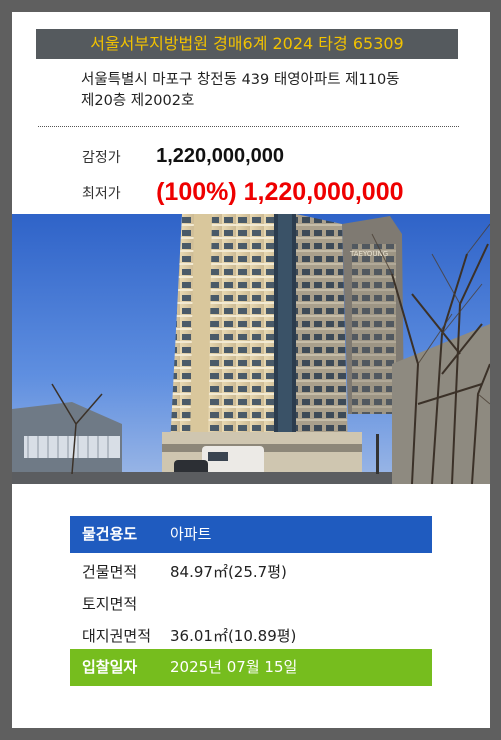 The width and height of the screenshot is (501, 740). I want to click on minimum-row: 최저가 (100%) 1,220,000,000, so click(243, 192).